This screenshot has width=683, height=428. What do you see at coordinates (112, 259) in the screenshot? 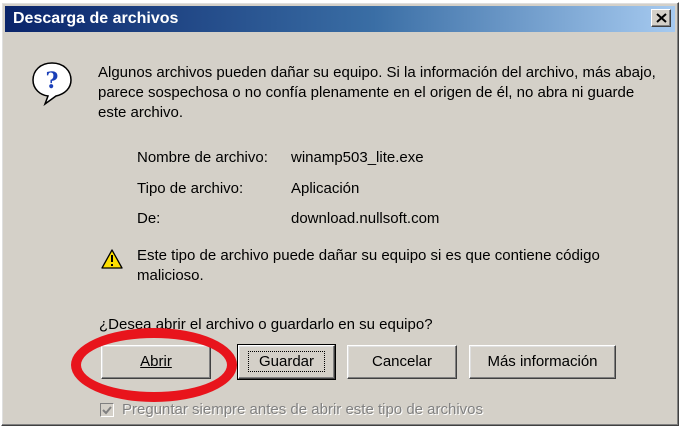
I see `warning-icon` at bounding box center [112, 259].